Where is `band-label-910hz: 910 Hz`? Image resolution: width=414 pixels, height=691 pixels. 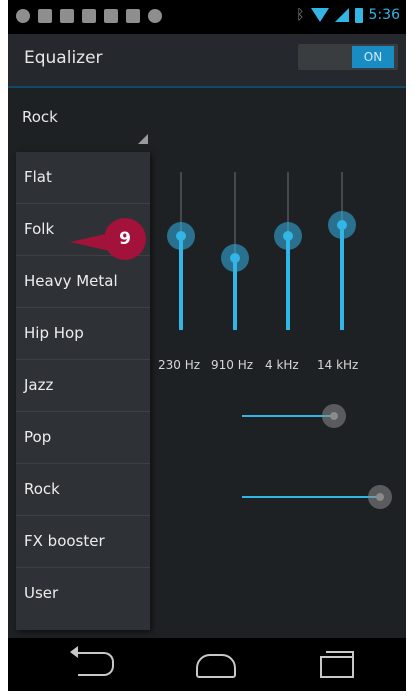
band-label-910hz: 910 Hz is located at coordinates (232, 365).